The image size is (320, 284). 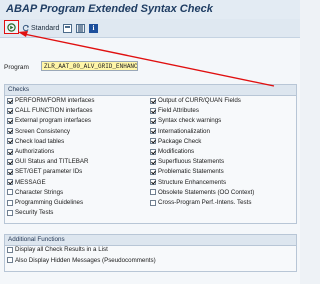 I want to click on checkbox-modifications: Modifications, so click(x=172, y=151).